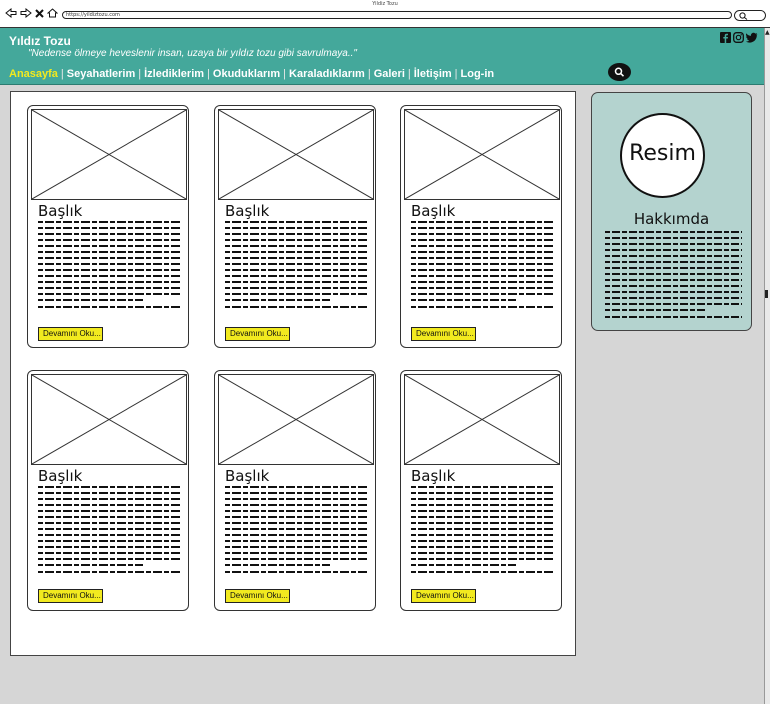 This screenshot has height=704, width=770. What do you see at coordinates (767, 33) in the screenshot?
I see `scroll-up-arrow-icon: ▲` at bounding box center [767, 33].